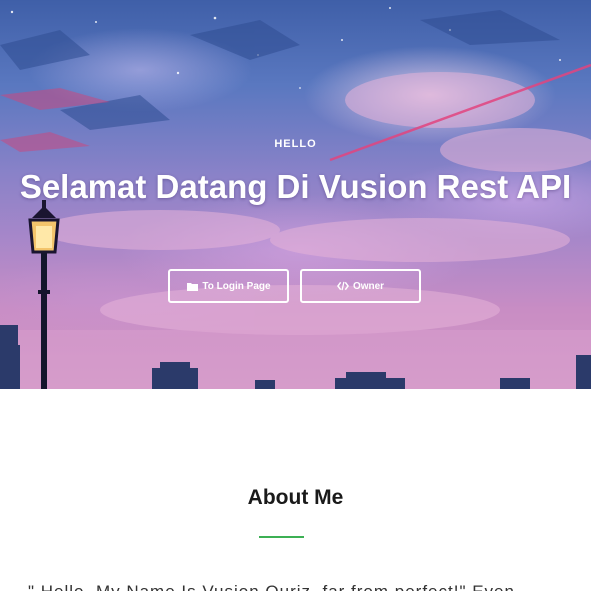  What do you see at coordinates (236, 286) in the screenshot?
I see `login-page-button-label: To Login Page` at bounding box center [236, 286].